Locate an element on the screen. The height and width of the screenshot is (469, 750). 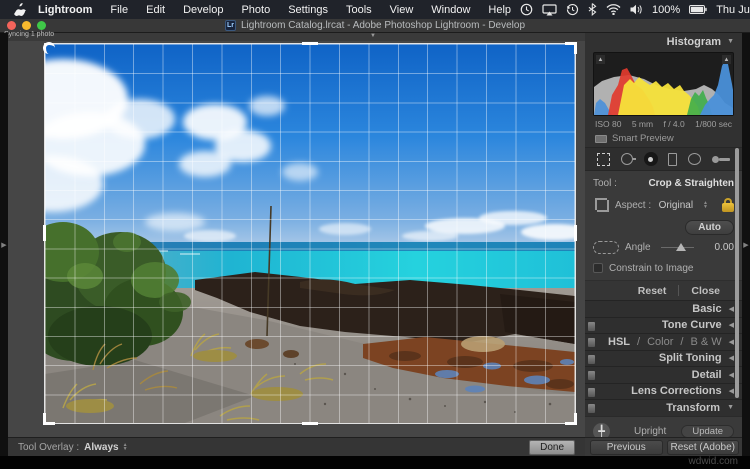
crop-handle-top-right is located at coordinates (571, 48).